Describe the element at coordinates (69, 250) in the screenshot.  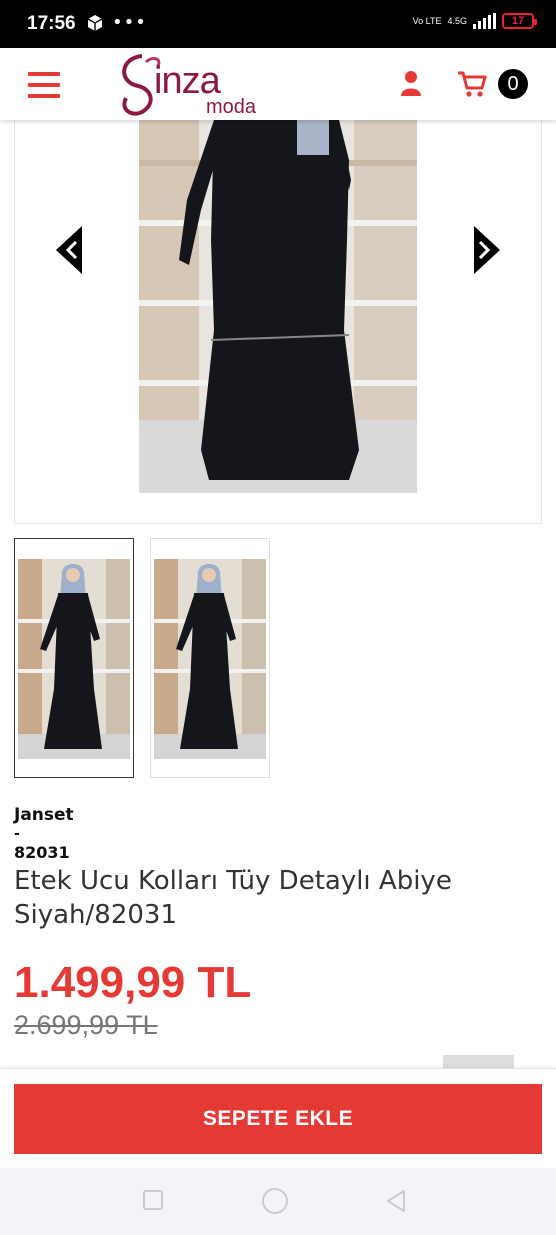
I see `prev-image-arrow-icon` at that location.